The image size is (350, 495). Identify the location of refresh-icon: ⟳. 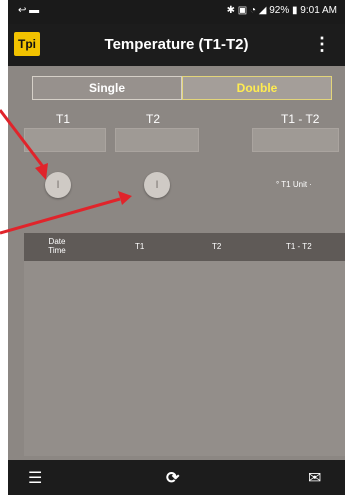
(172, 478).